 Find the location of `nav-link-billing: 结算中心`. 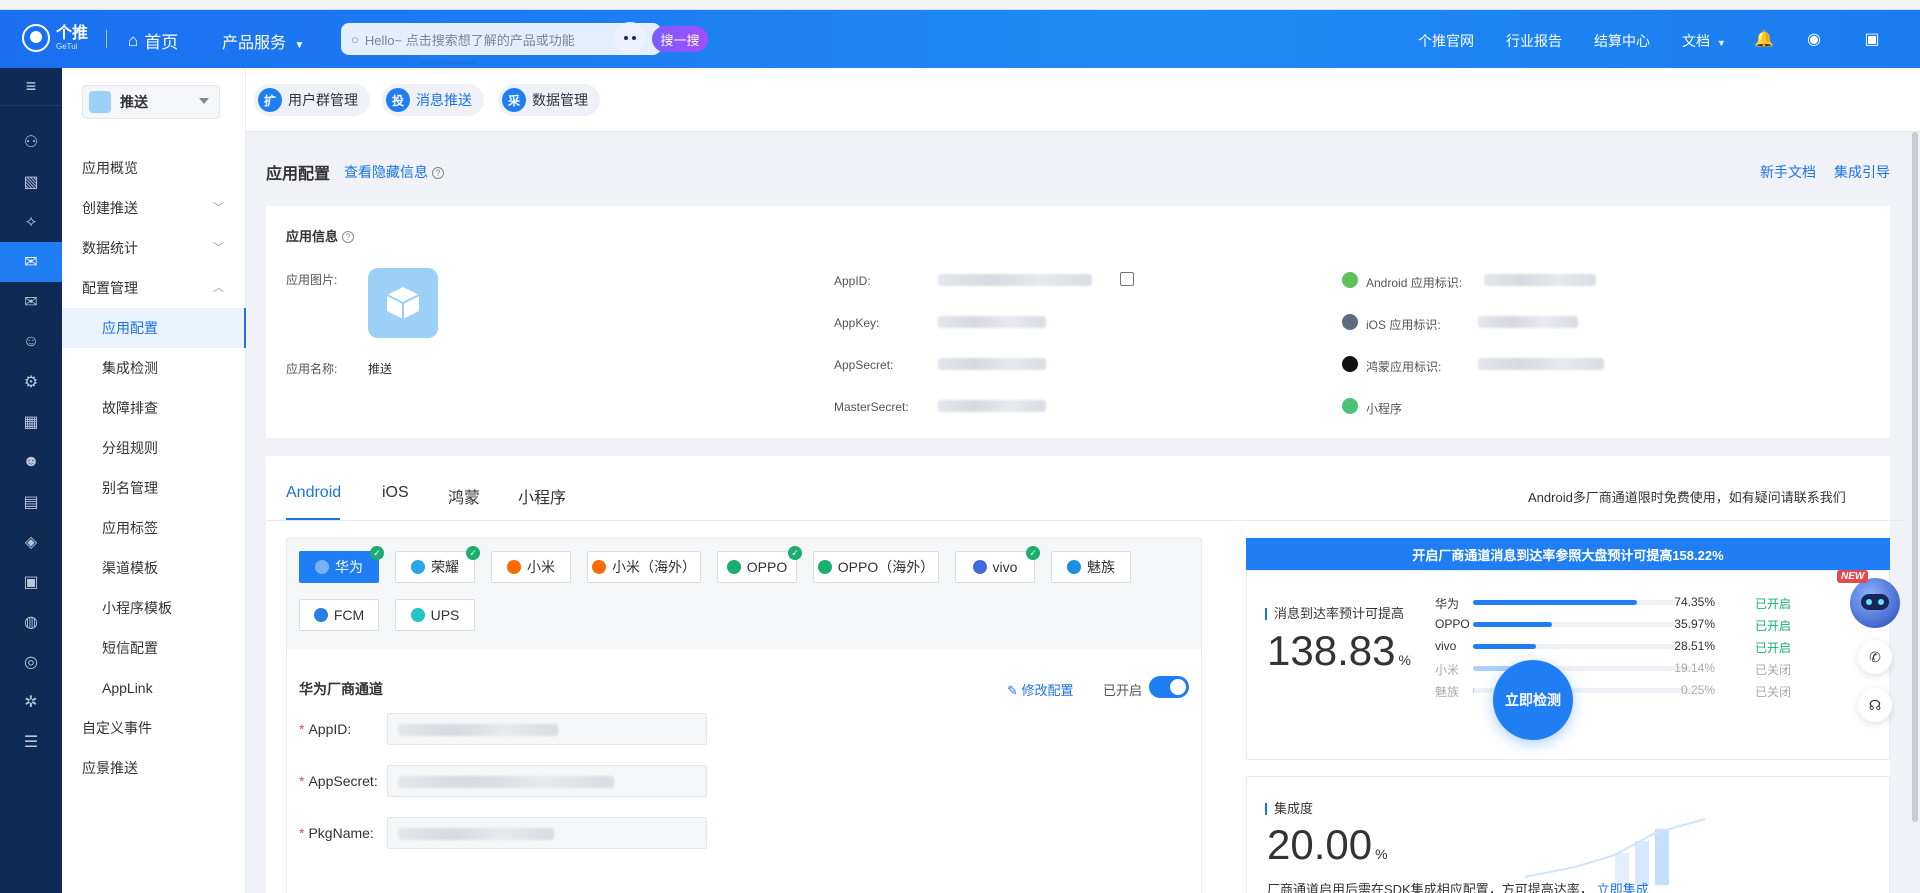

nav-link-billing: 结算中心 is located at coordinates (1622, 41).